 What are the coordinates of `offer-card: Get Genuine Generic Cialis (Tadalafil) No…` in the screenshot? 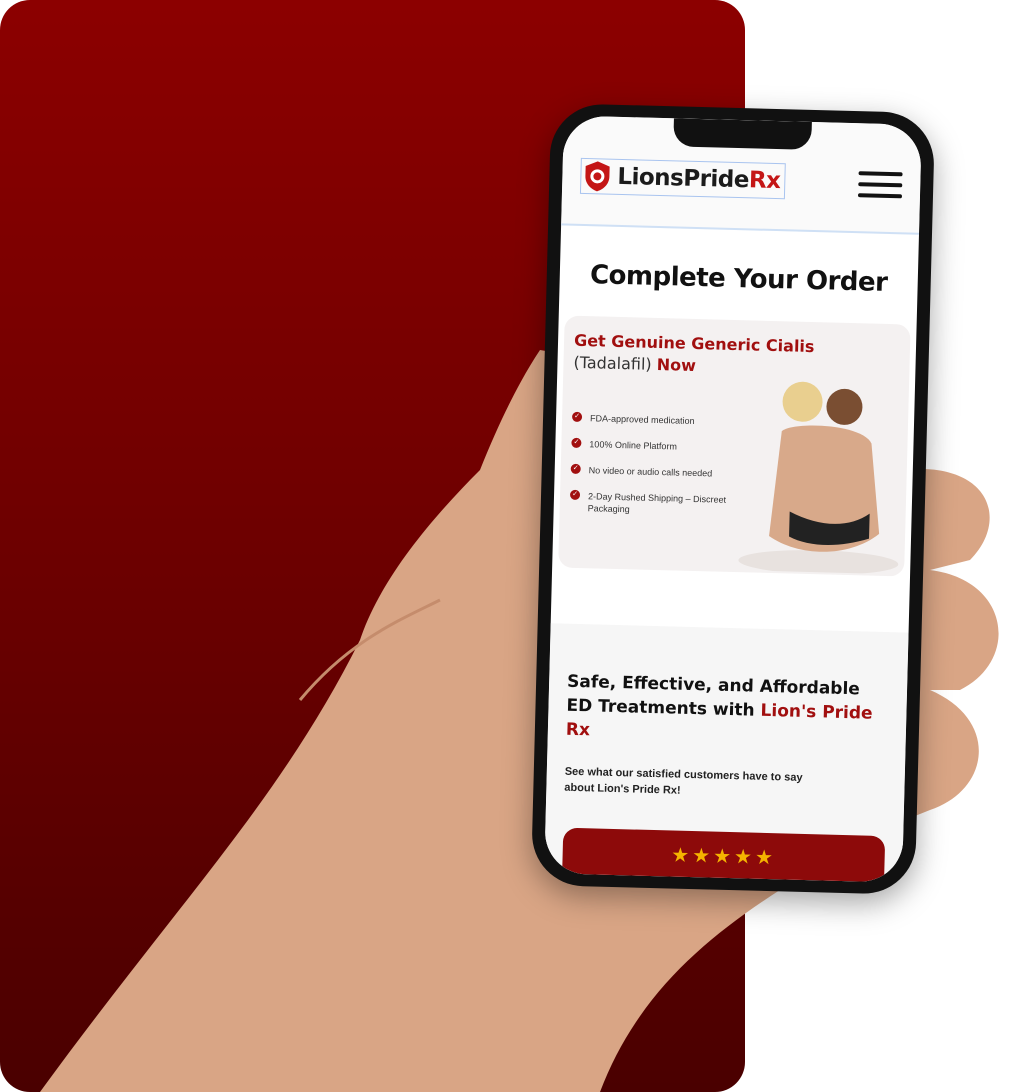 It's located at (734, 446).